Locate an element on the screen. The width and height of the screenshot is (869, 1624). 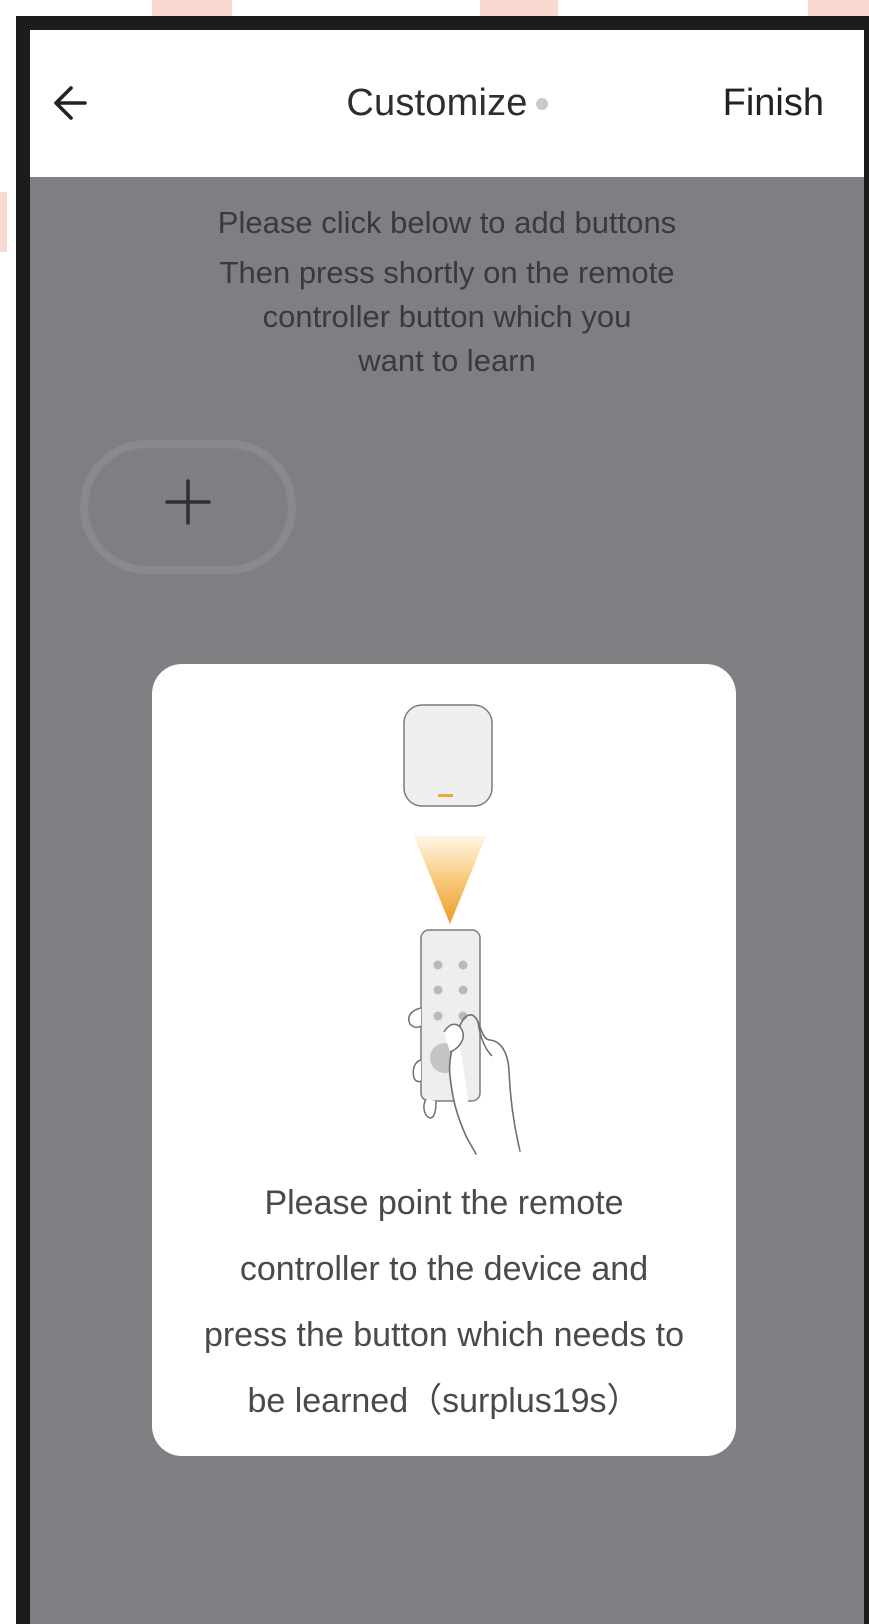
plus-icon is located at coordinates (188, 502).